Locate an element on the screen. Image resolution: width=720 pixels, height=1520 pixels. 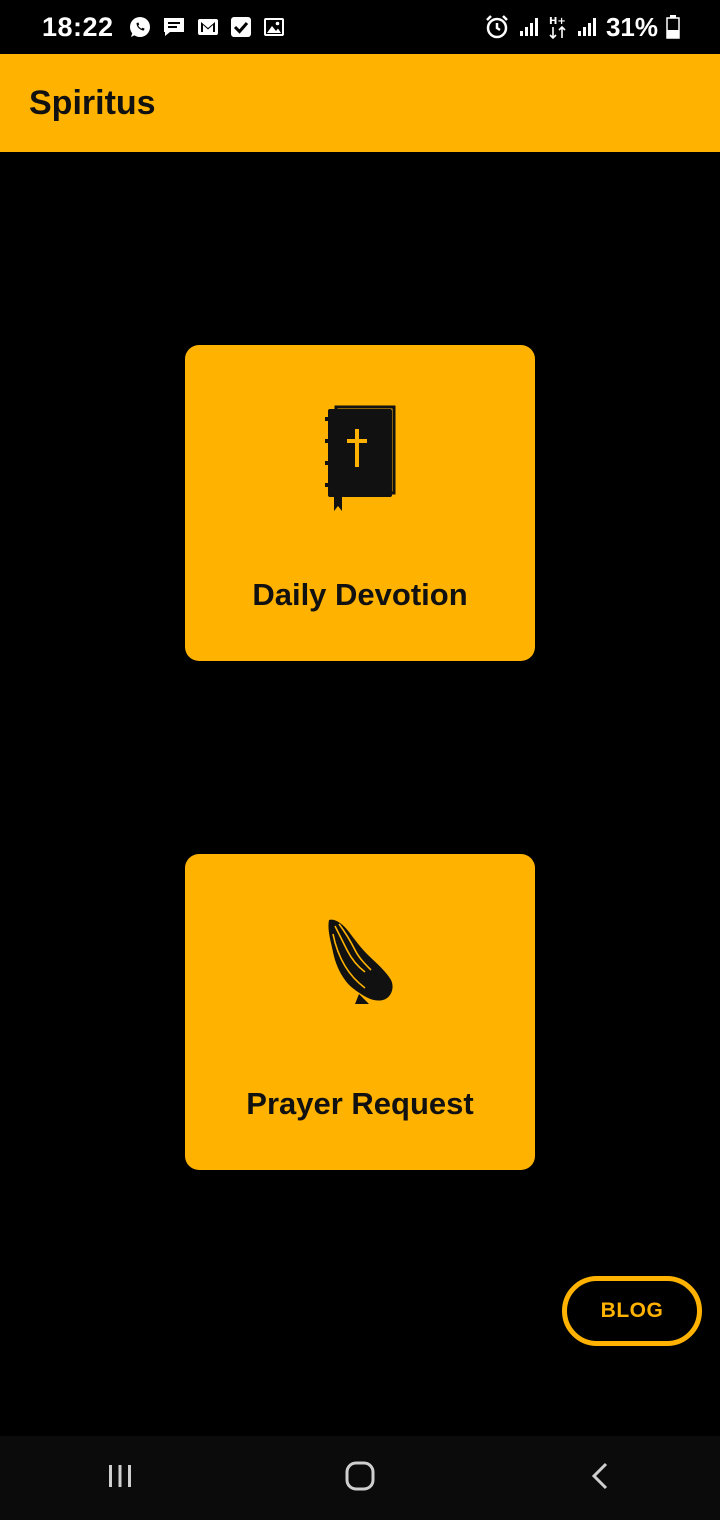
message-icon is located at coordinates (174, 27).